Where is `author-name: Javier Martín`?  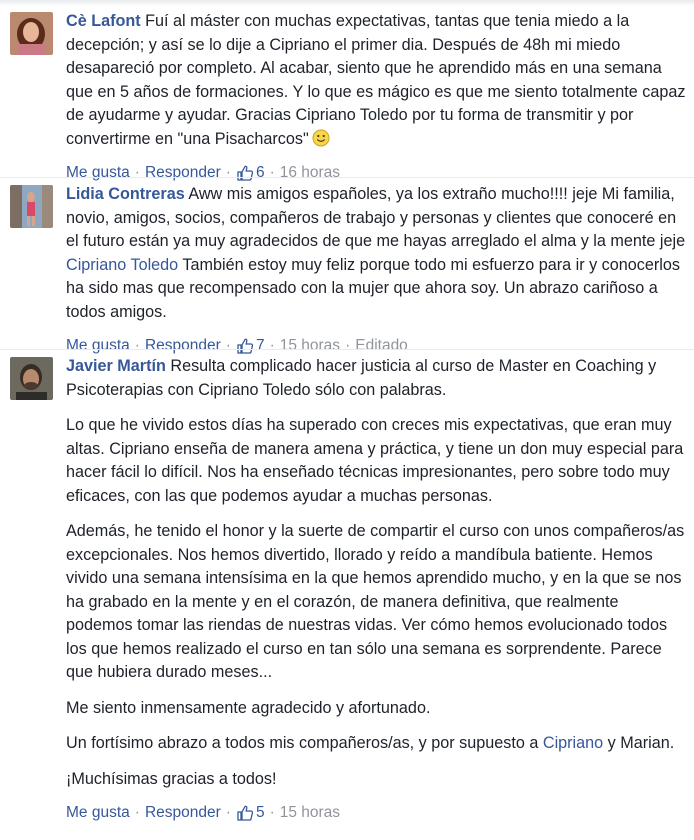 author-name: Javier Martín is located at coordinates (116, 366).